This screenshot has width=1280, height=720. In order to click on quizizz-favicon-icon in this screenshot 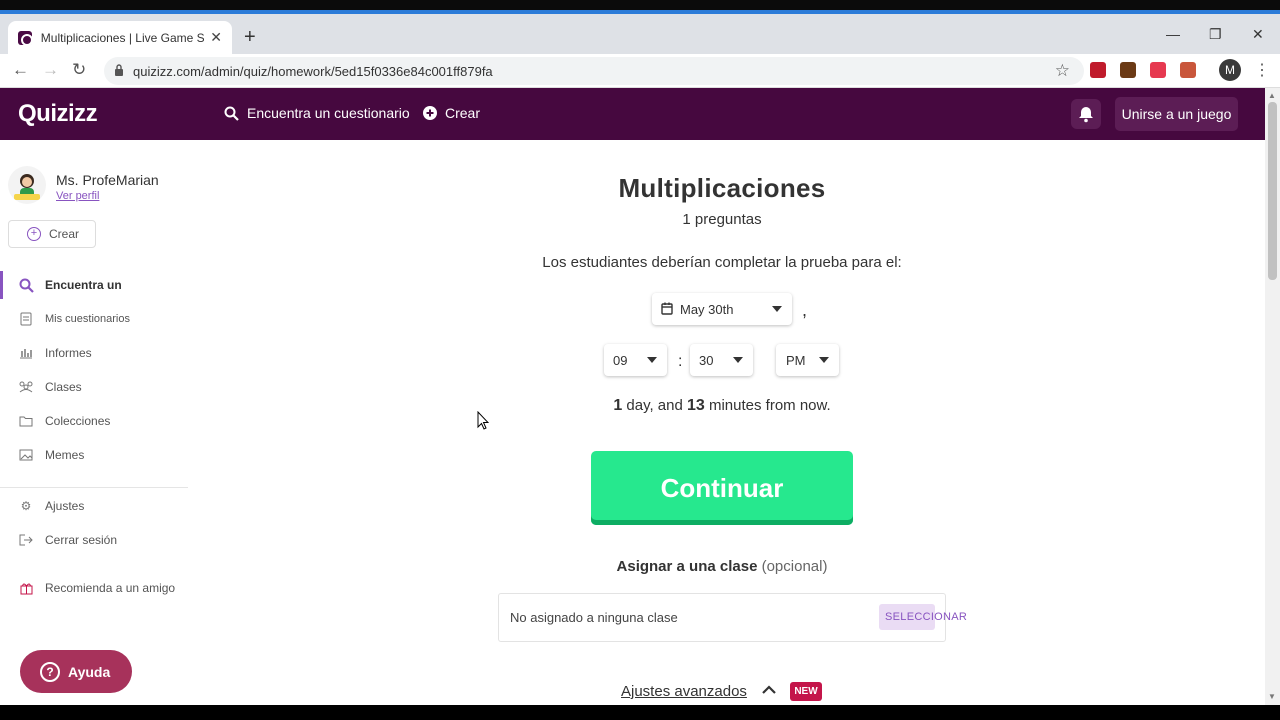, I will do `click(25, 38)`.